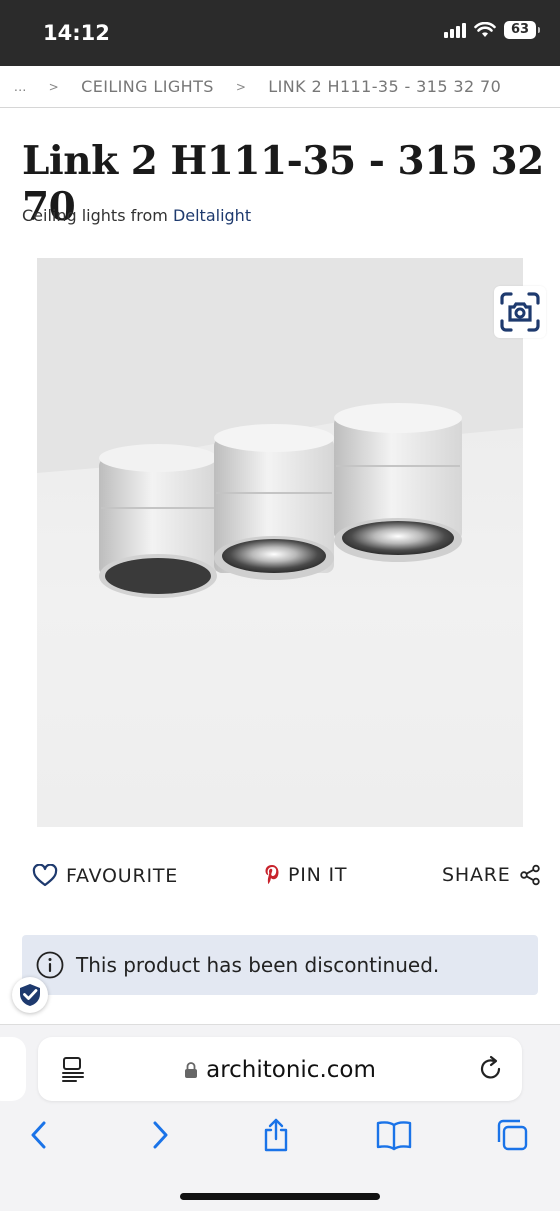  I want to click on share-label: SHARE, so click(476, 875).